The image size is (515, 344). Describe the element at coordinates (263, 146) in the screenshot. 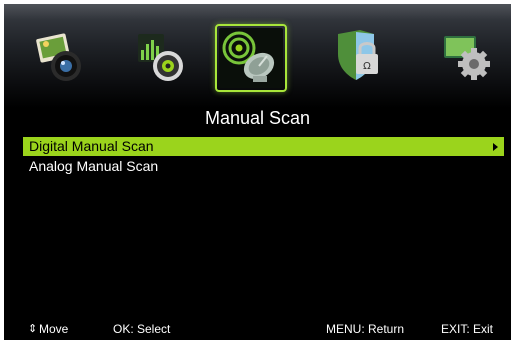

I see `menu-item-digital-manual-scan: Digital Manual Scan` at that location.